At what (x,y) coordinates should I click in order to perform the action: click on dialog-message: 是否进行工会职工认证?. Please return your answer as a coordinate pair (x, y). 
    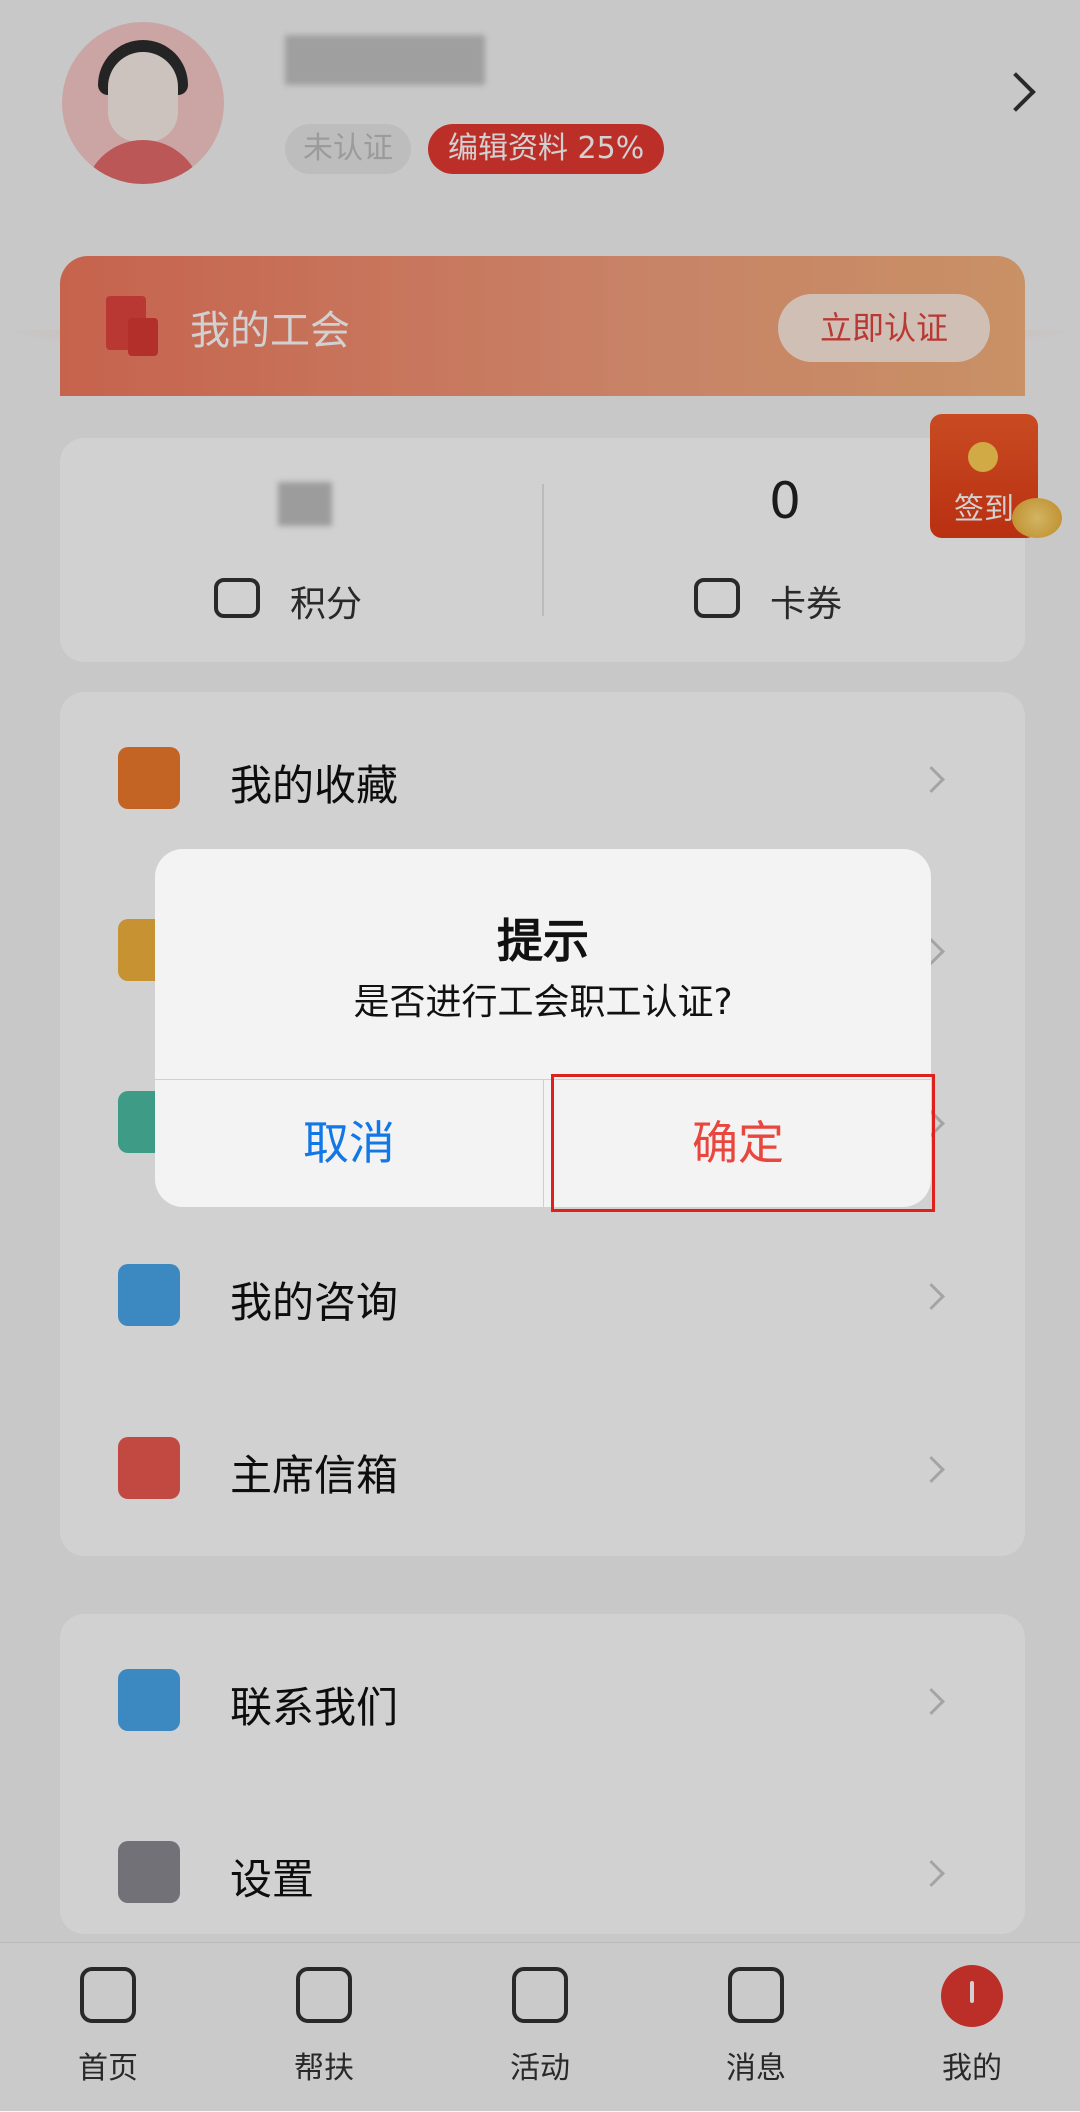
    Looking at the image, I should click on (543, 1002).